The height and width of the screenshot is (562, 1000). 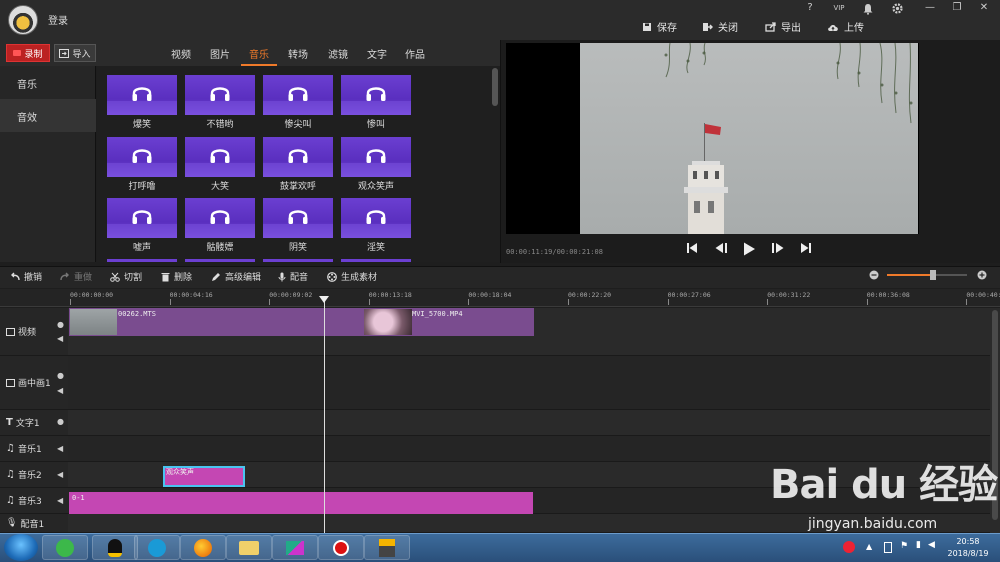 I want to click on gear-icon, so click(x=897, y=8).